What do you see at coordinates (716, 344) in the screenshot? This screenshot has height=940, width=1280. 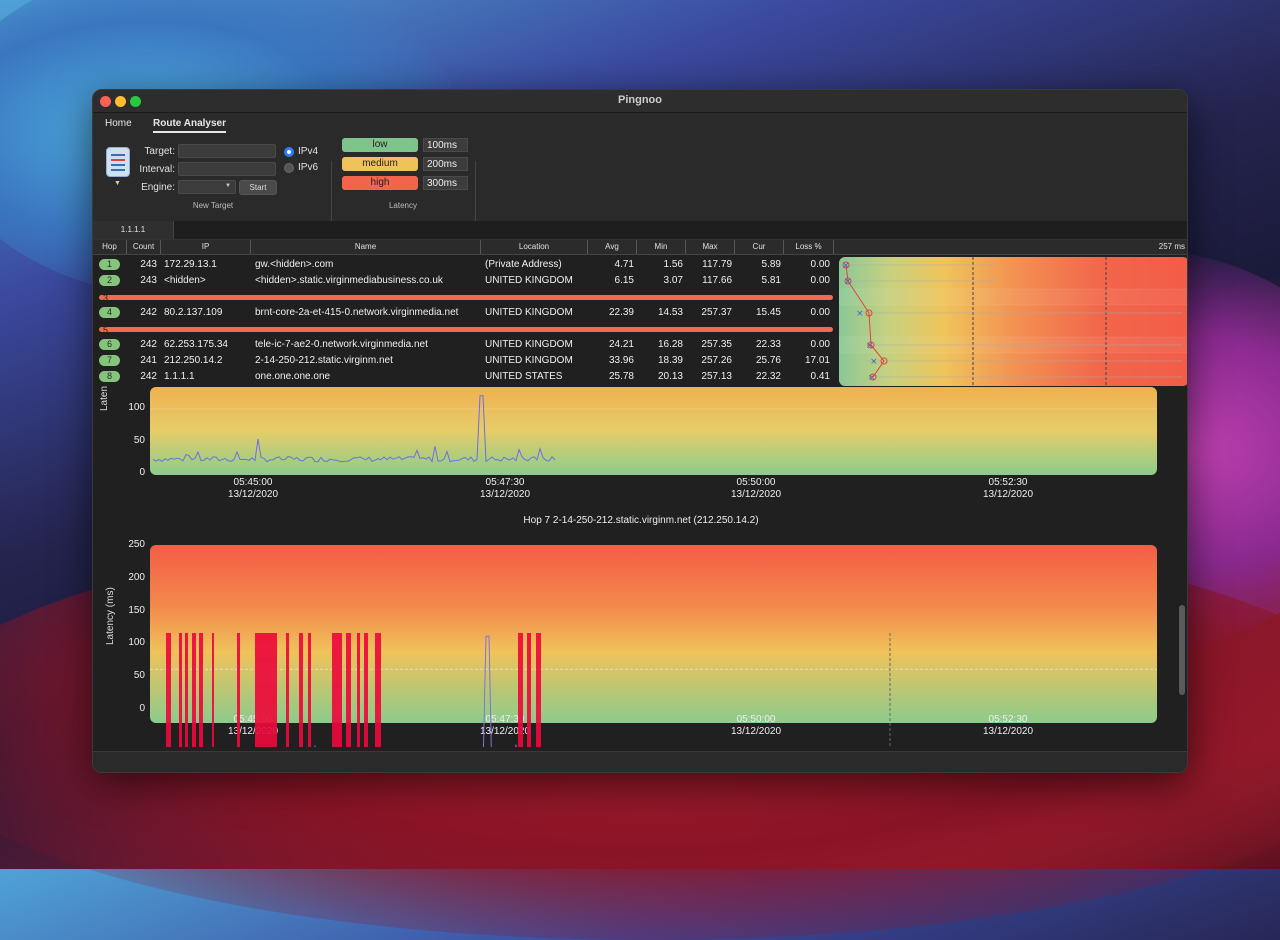 I see `max-cell: 257.35` at bounding box center [716, 344].